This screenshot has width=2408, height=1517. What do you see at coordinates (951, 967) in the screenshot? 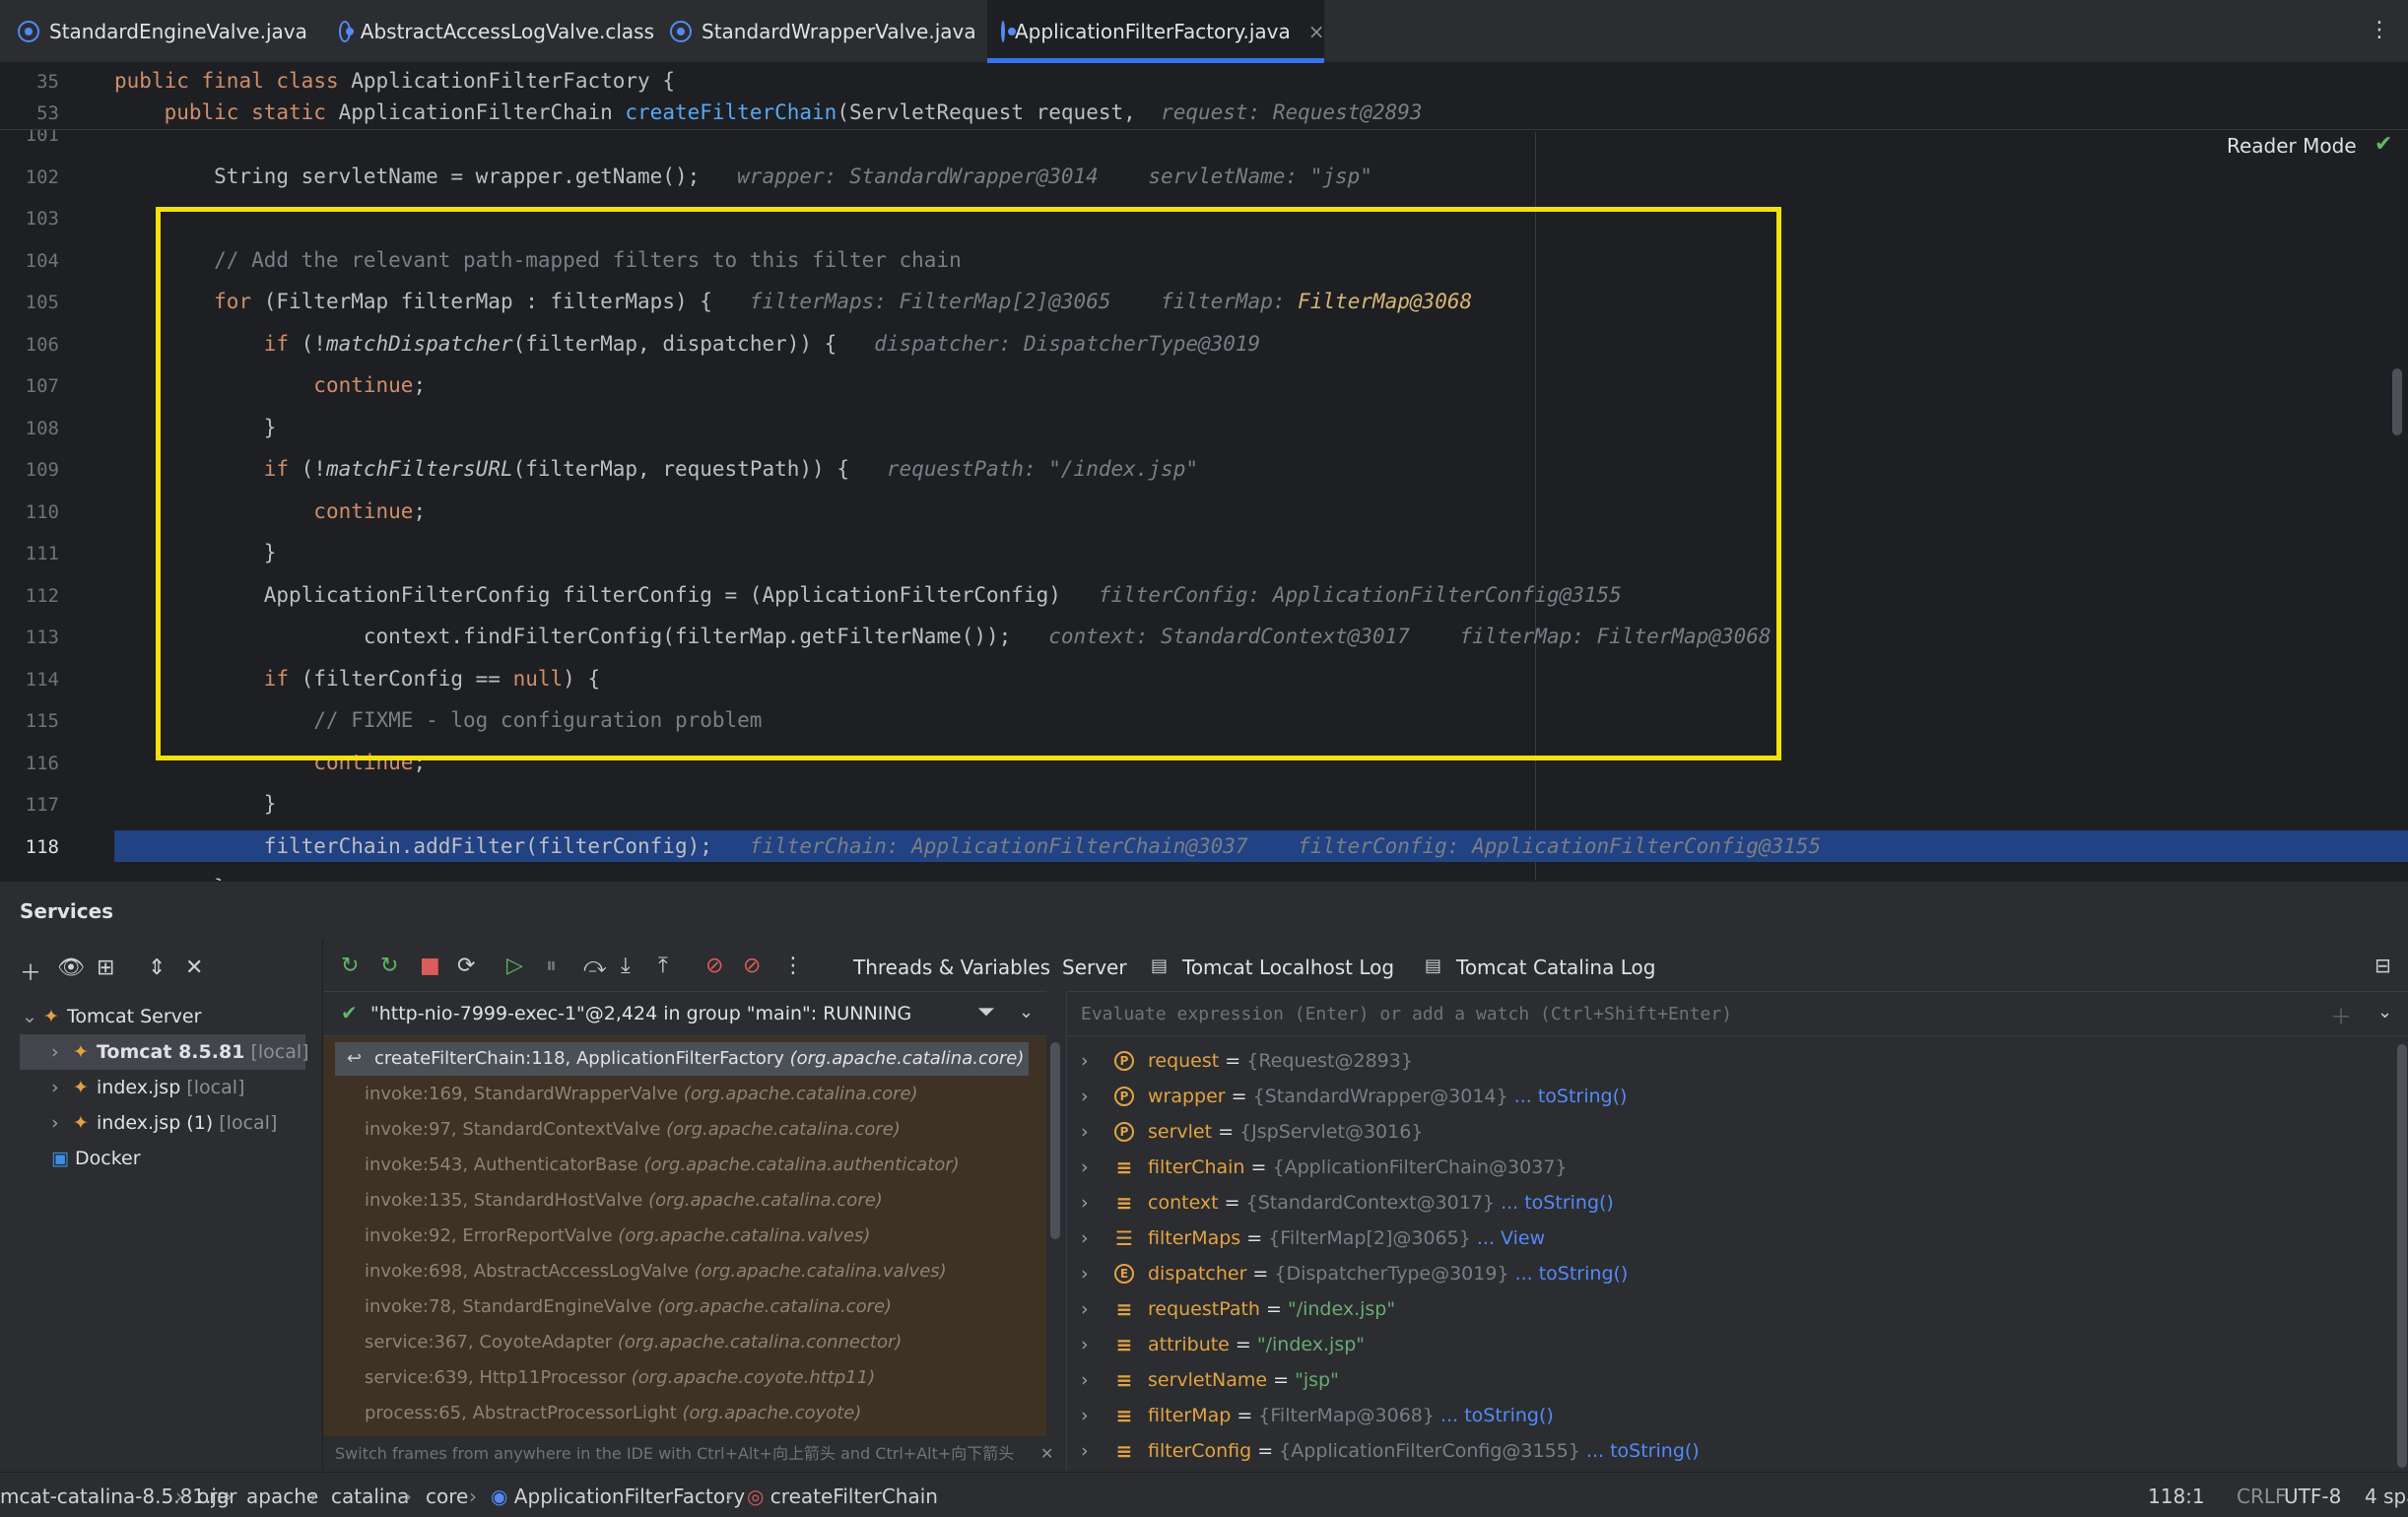
I see `tab-threads-variables: Threads & Variables` at bounding box center [951, 967].